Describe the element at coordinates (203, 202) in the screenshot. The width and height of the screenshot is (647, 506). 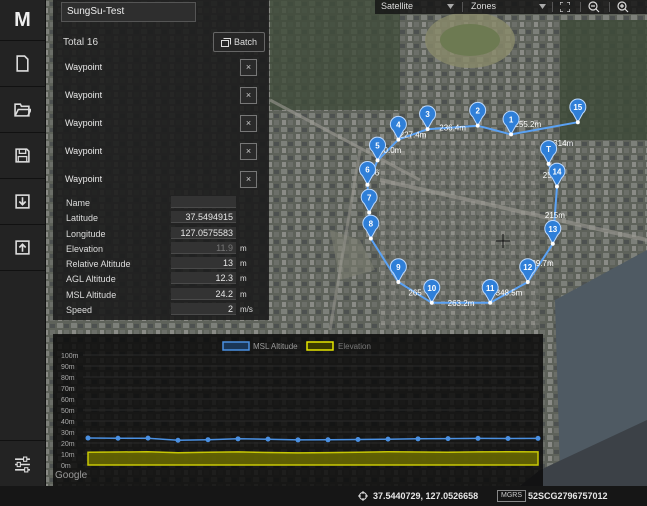
I see `property-value-field` at that location.